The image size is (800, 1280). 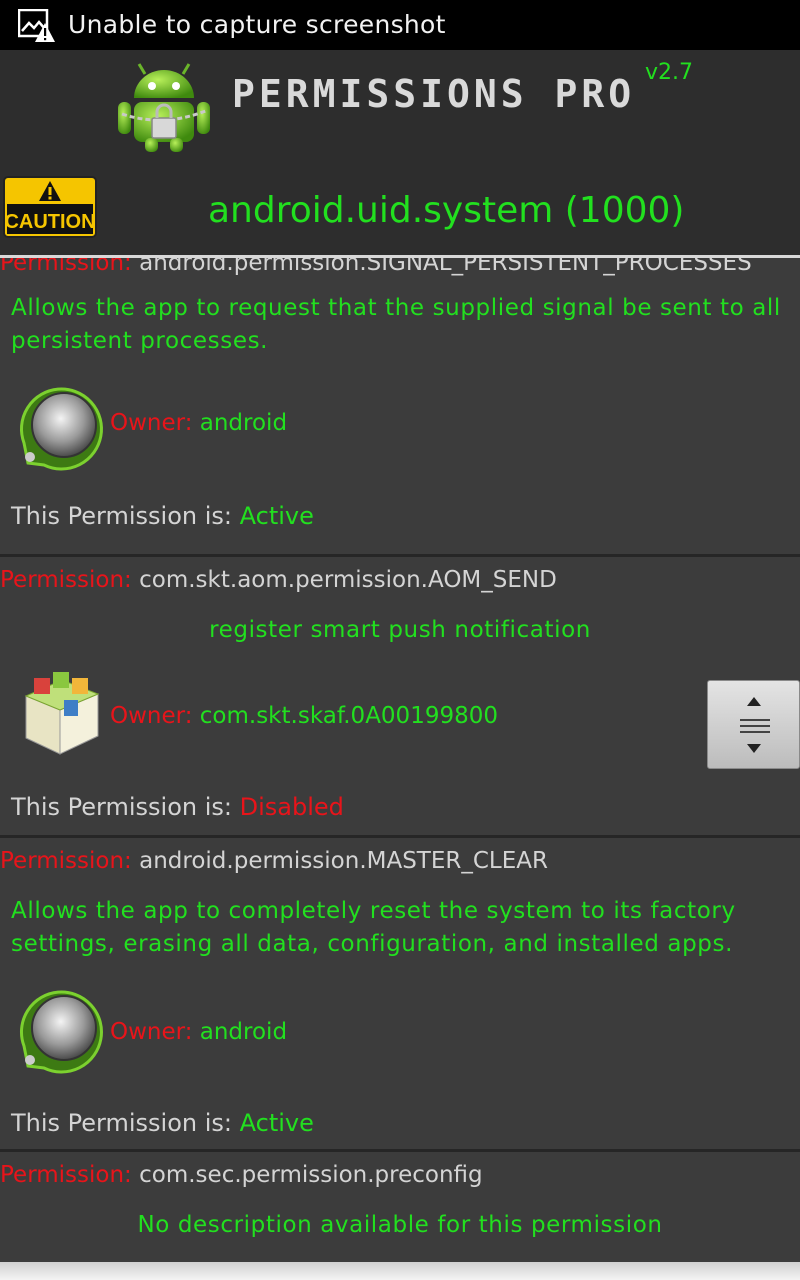 I want to click on permission-description: register smart push notification, so click(x=400, y=630).